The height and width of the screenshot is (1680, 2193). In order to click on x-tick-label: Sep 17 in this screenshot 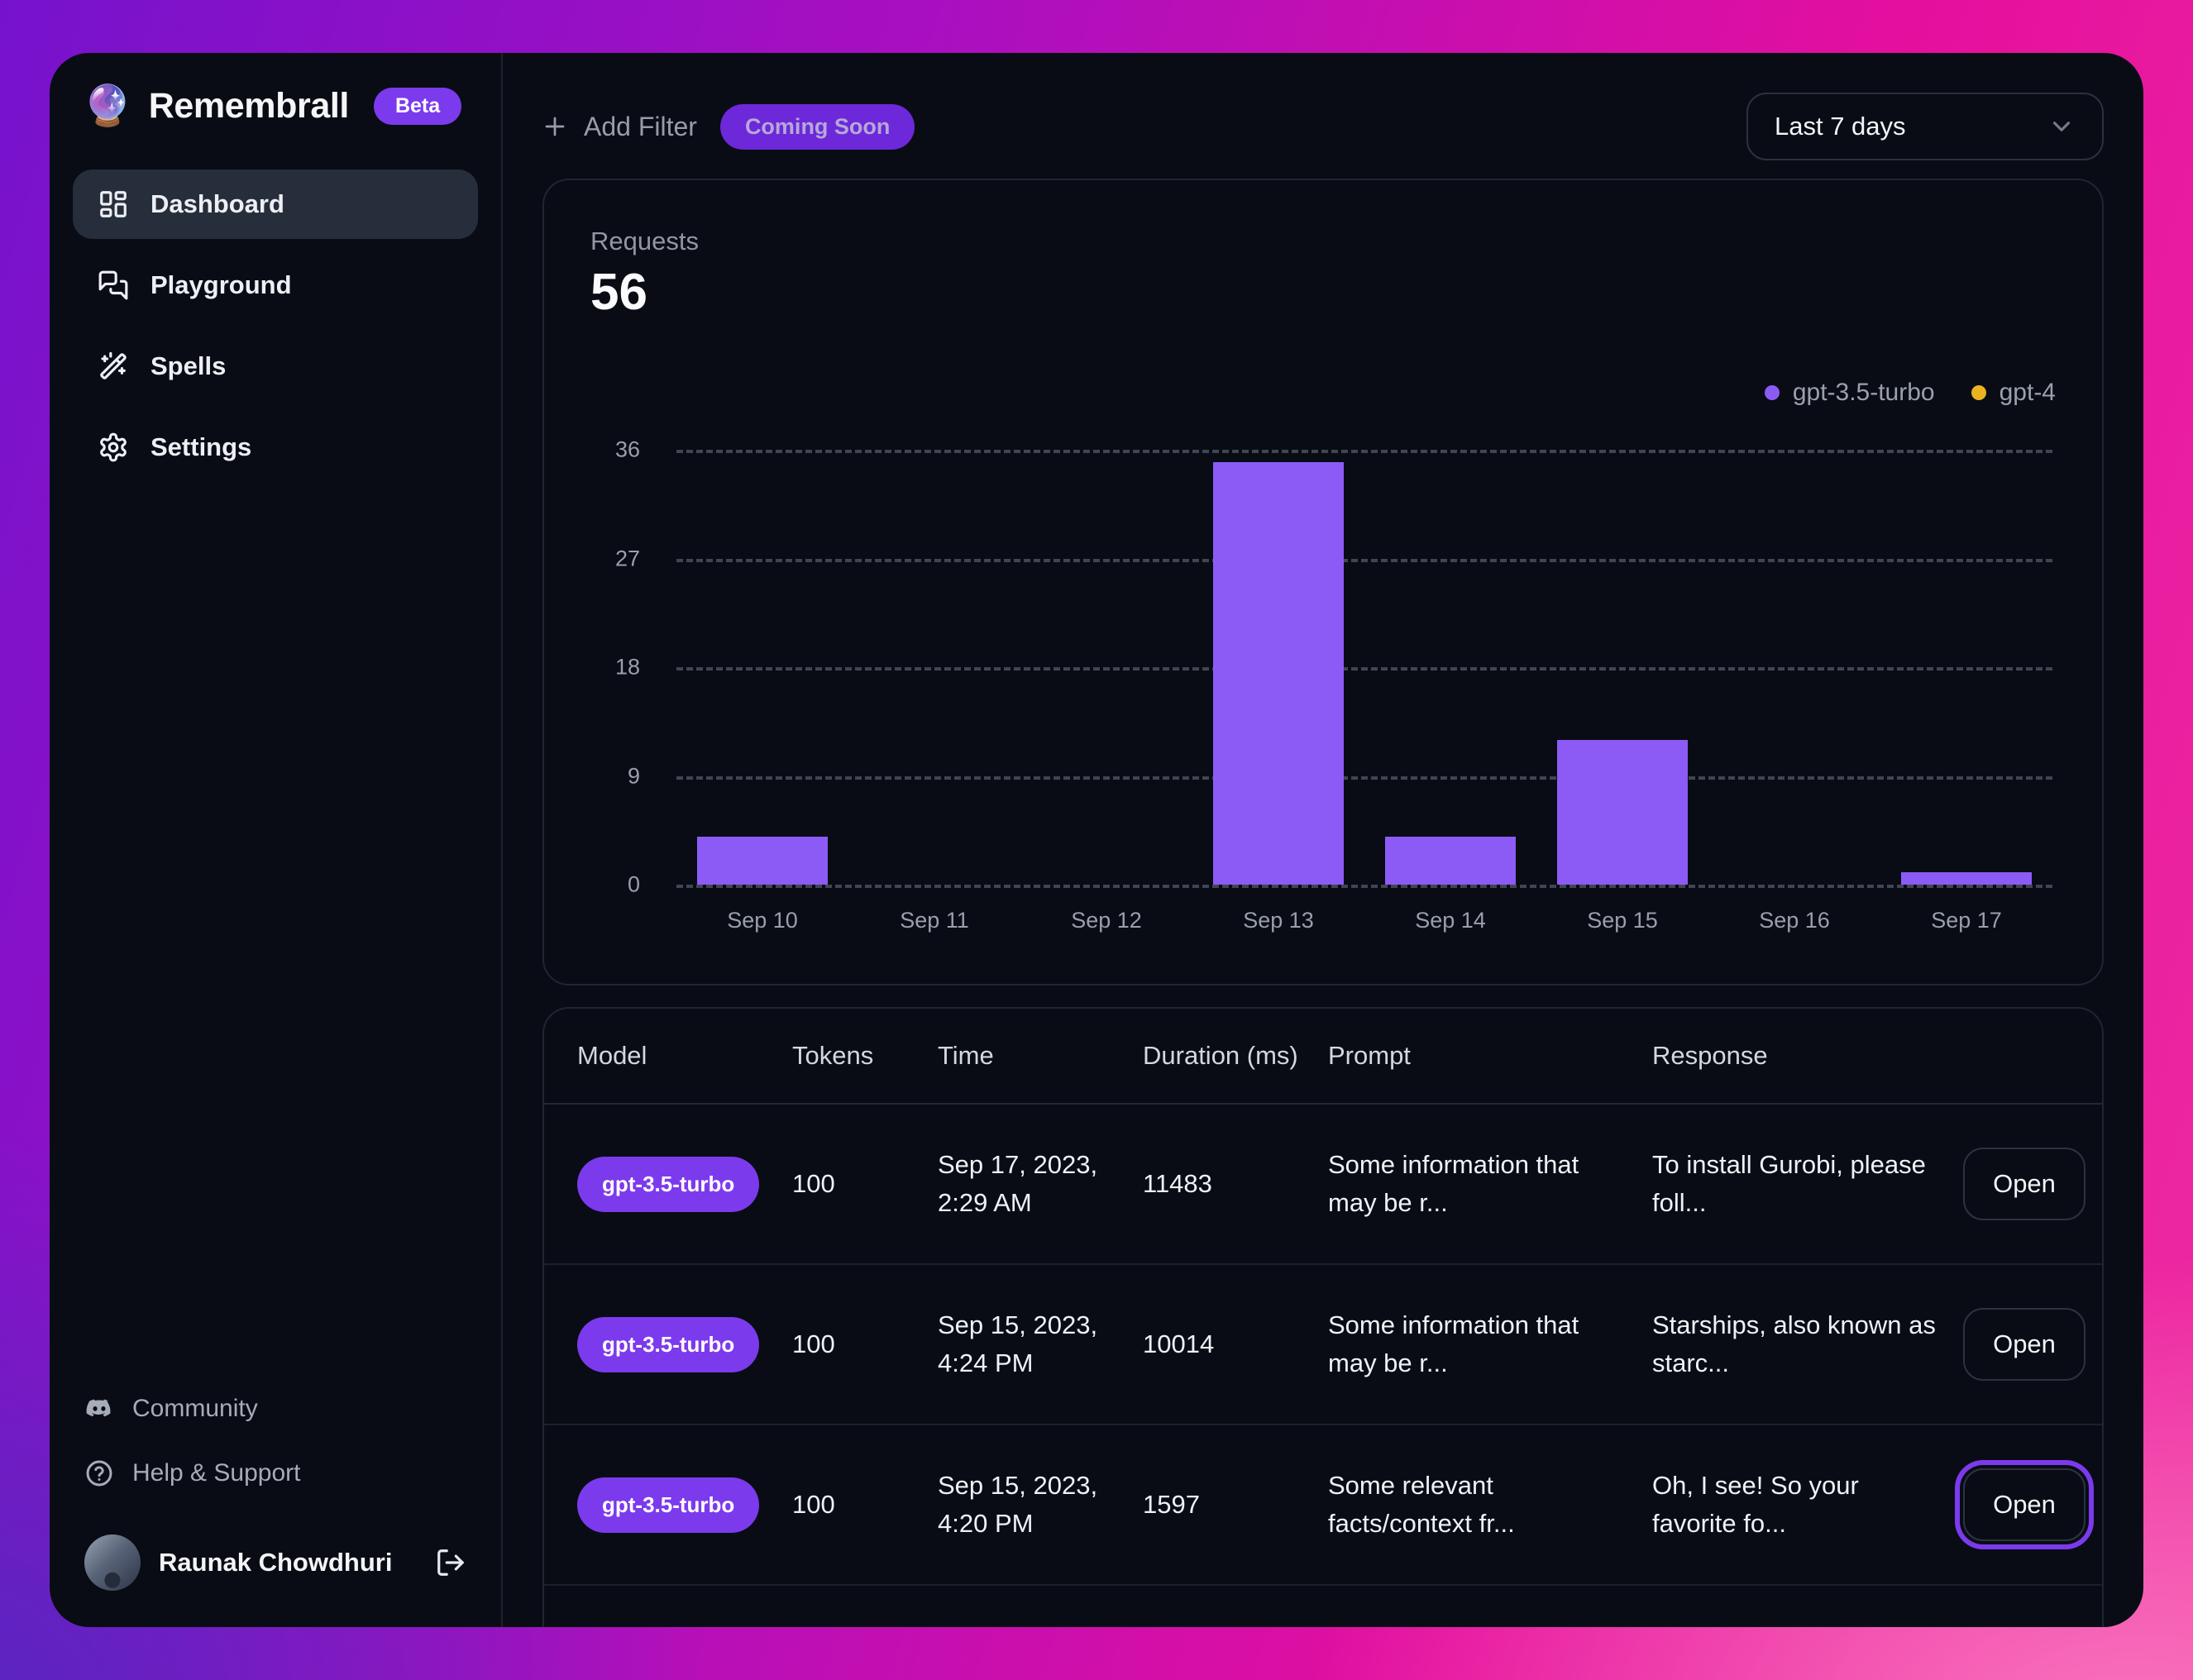, I will do `click(1966, 920)`.